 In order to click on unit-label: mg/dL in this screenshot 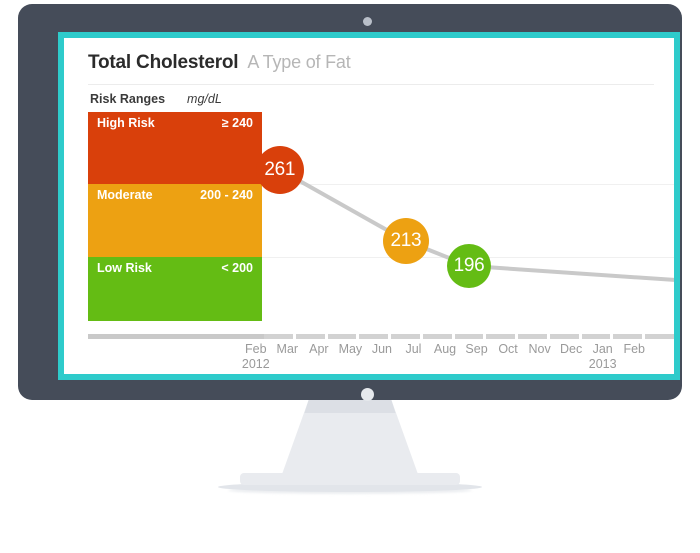, I will do `click(204, 99)`.